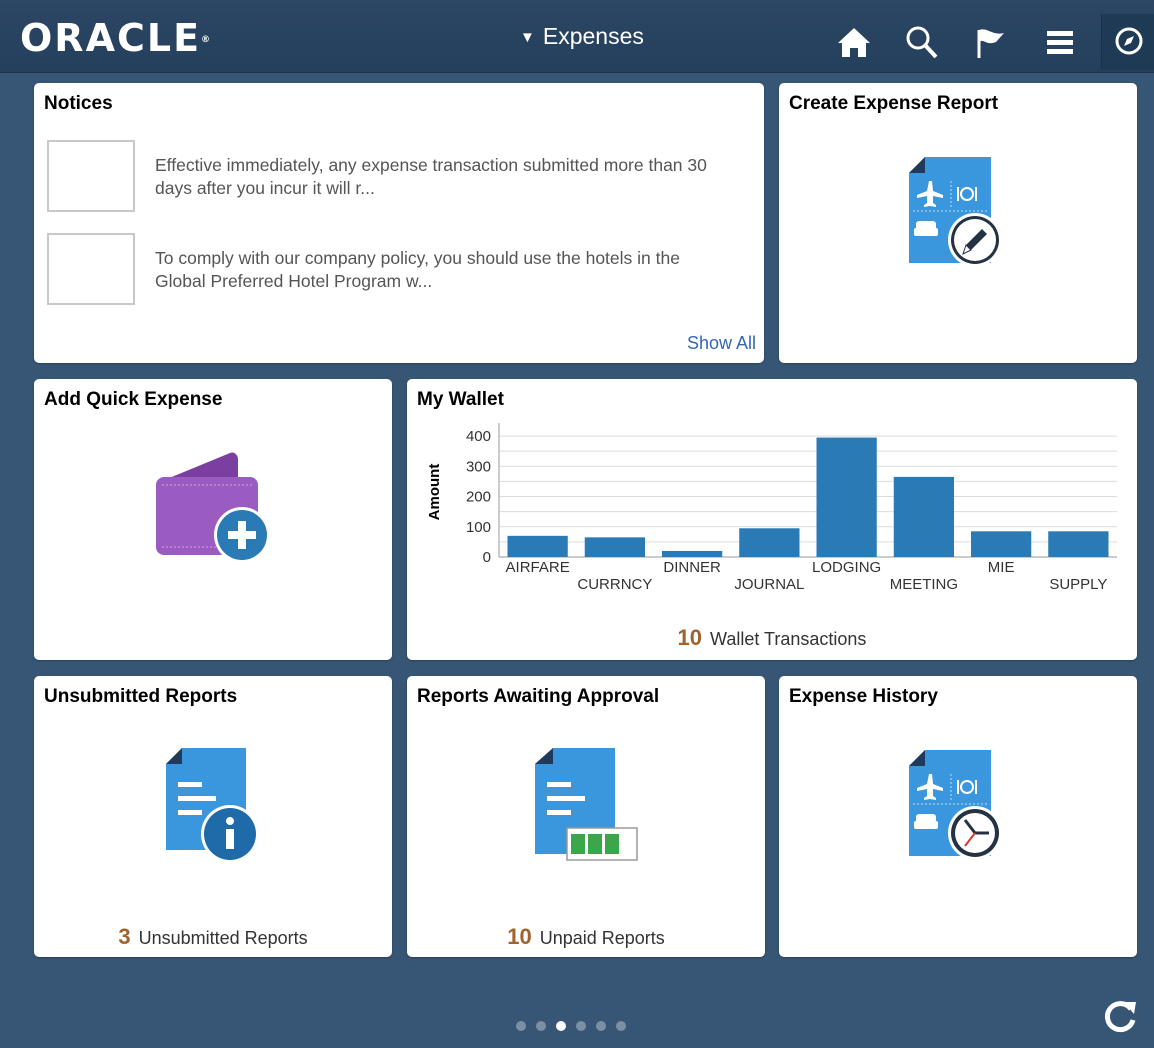 The width and height of the screenshot is (1154, 1048). What do you see at coordinates (955, 805) in the screenshot?
I see `expense-history-clock-icon` at bounding box center [955, 805].